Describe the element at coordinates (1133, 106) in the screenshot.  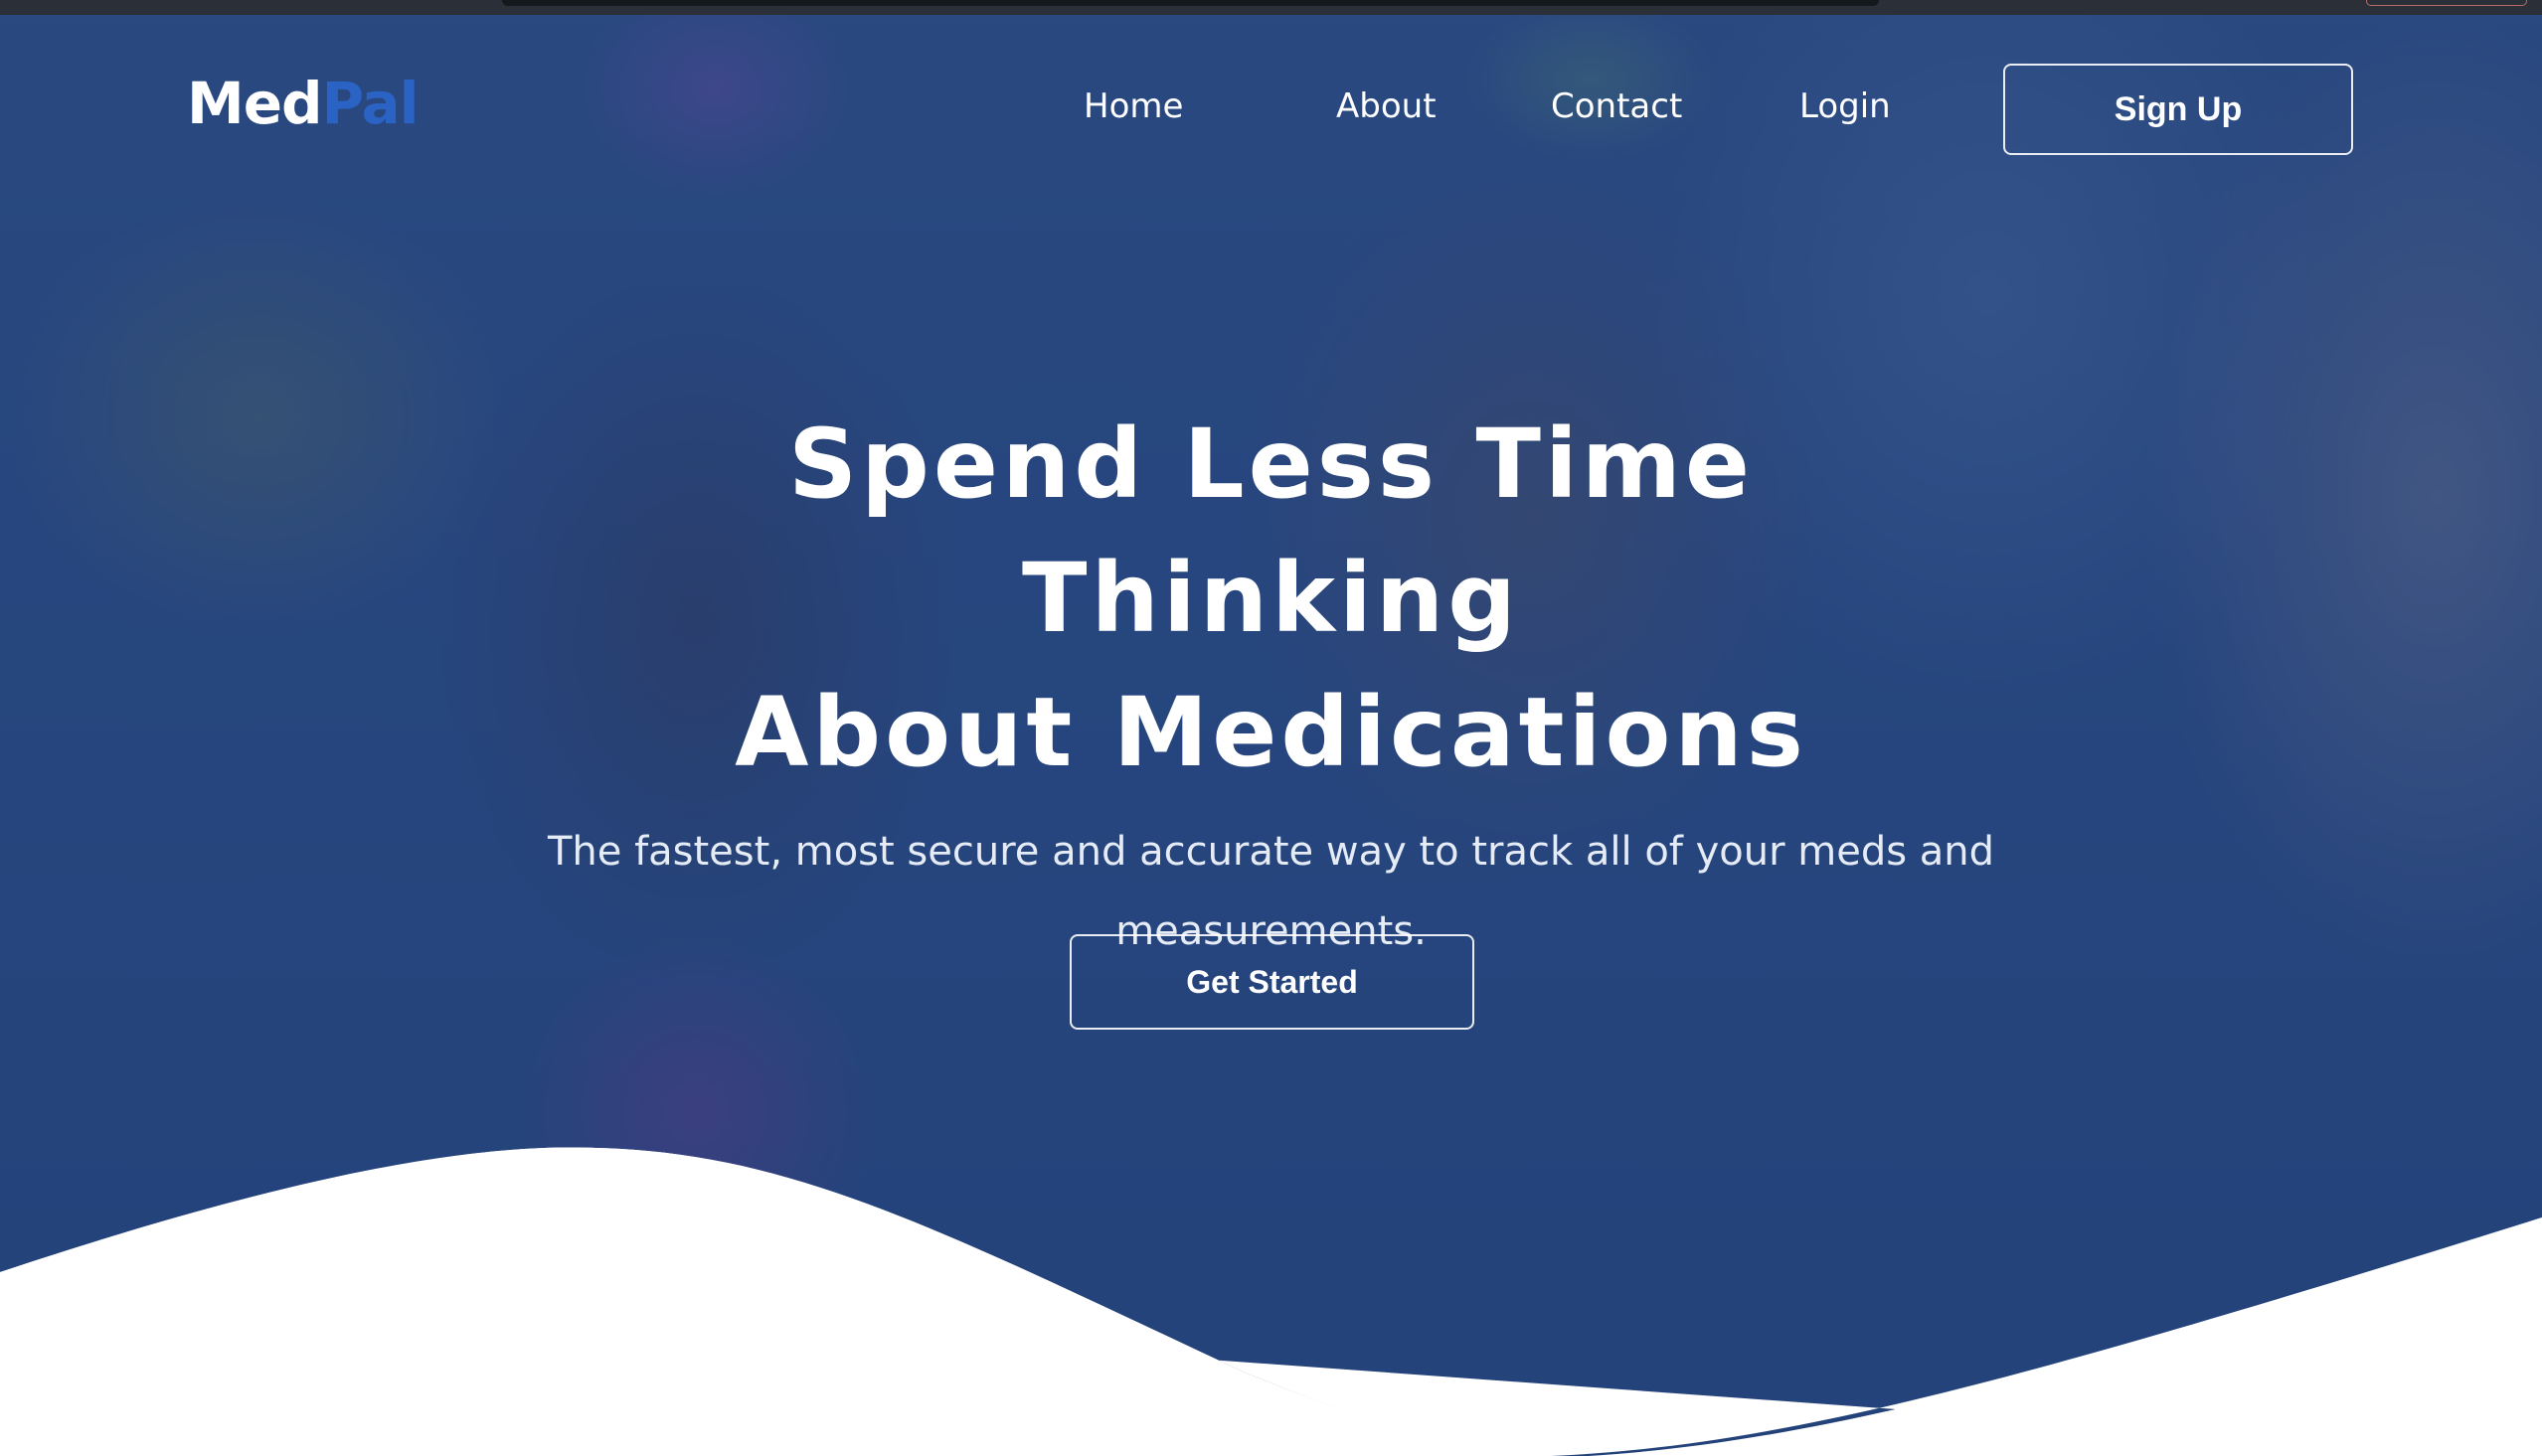
I see `nav-link-home: Home` at that location.